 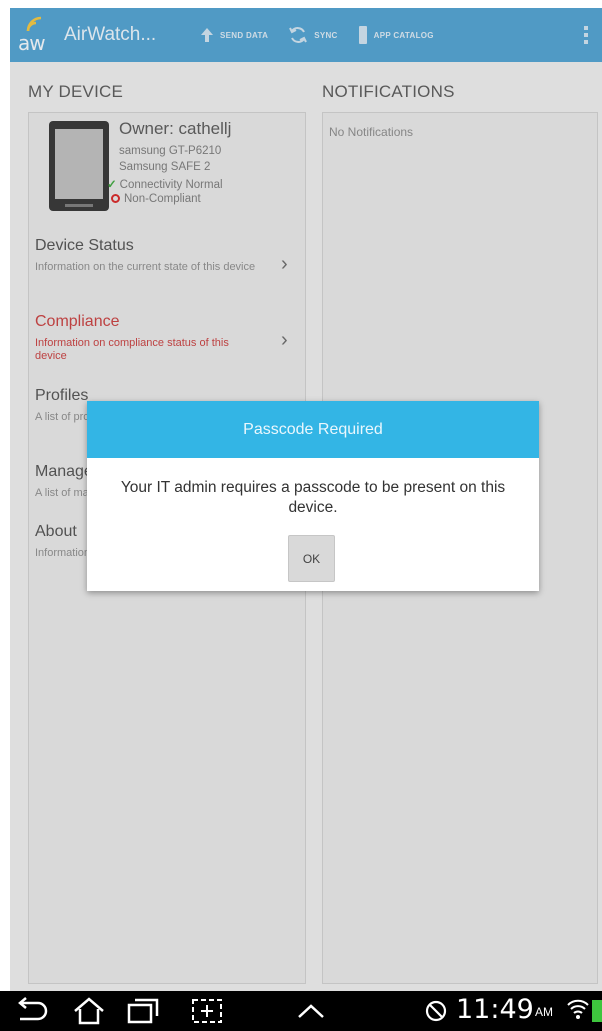 What do you see at coordinates (495, 1009) in the screenshot?
I see `clock-time: 11:49` at bounding box center [495, 1009].